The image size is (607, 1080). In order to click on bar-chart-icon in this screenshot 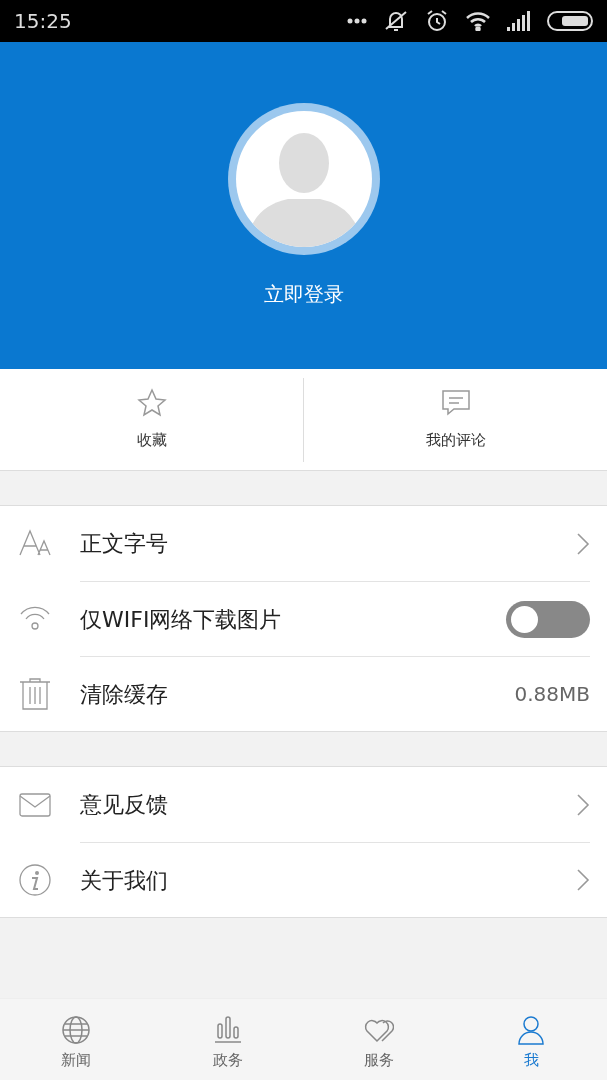, I will do `click(227, 1030)`.